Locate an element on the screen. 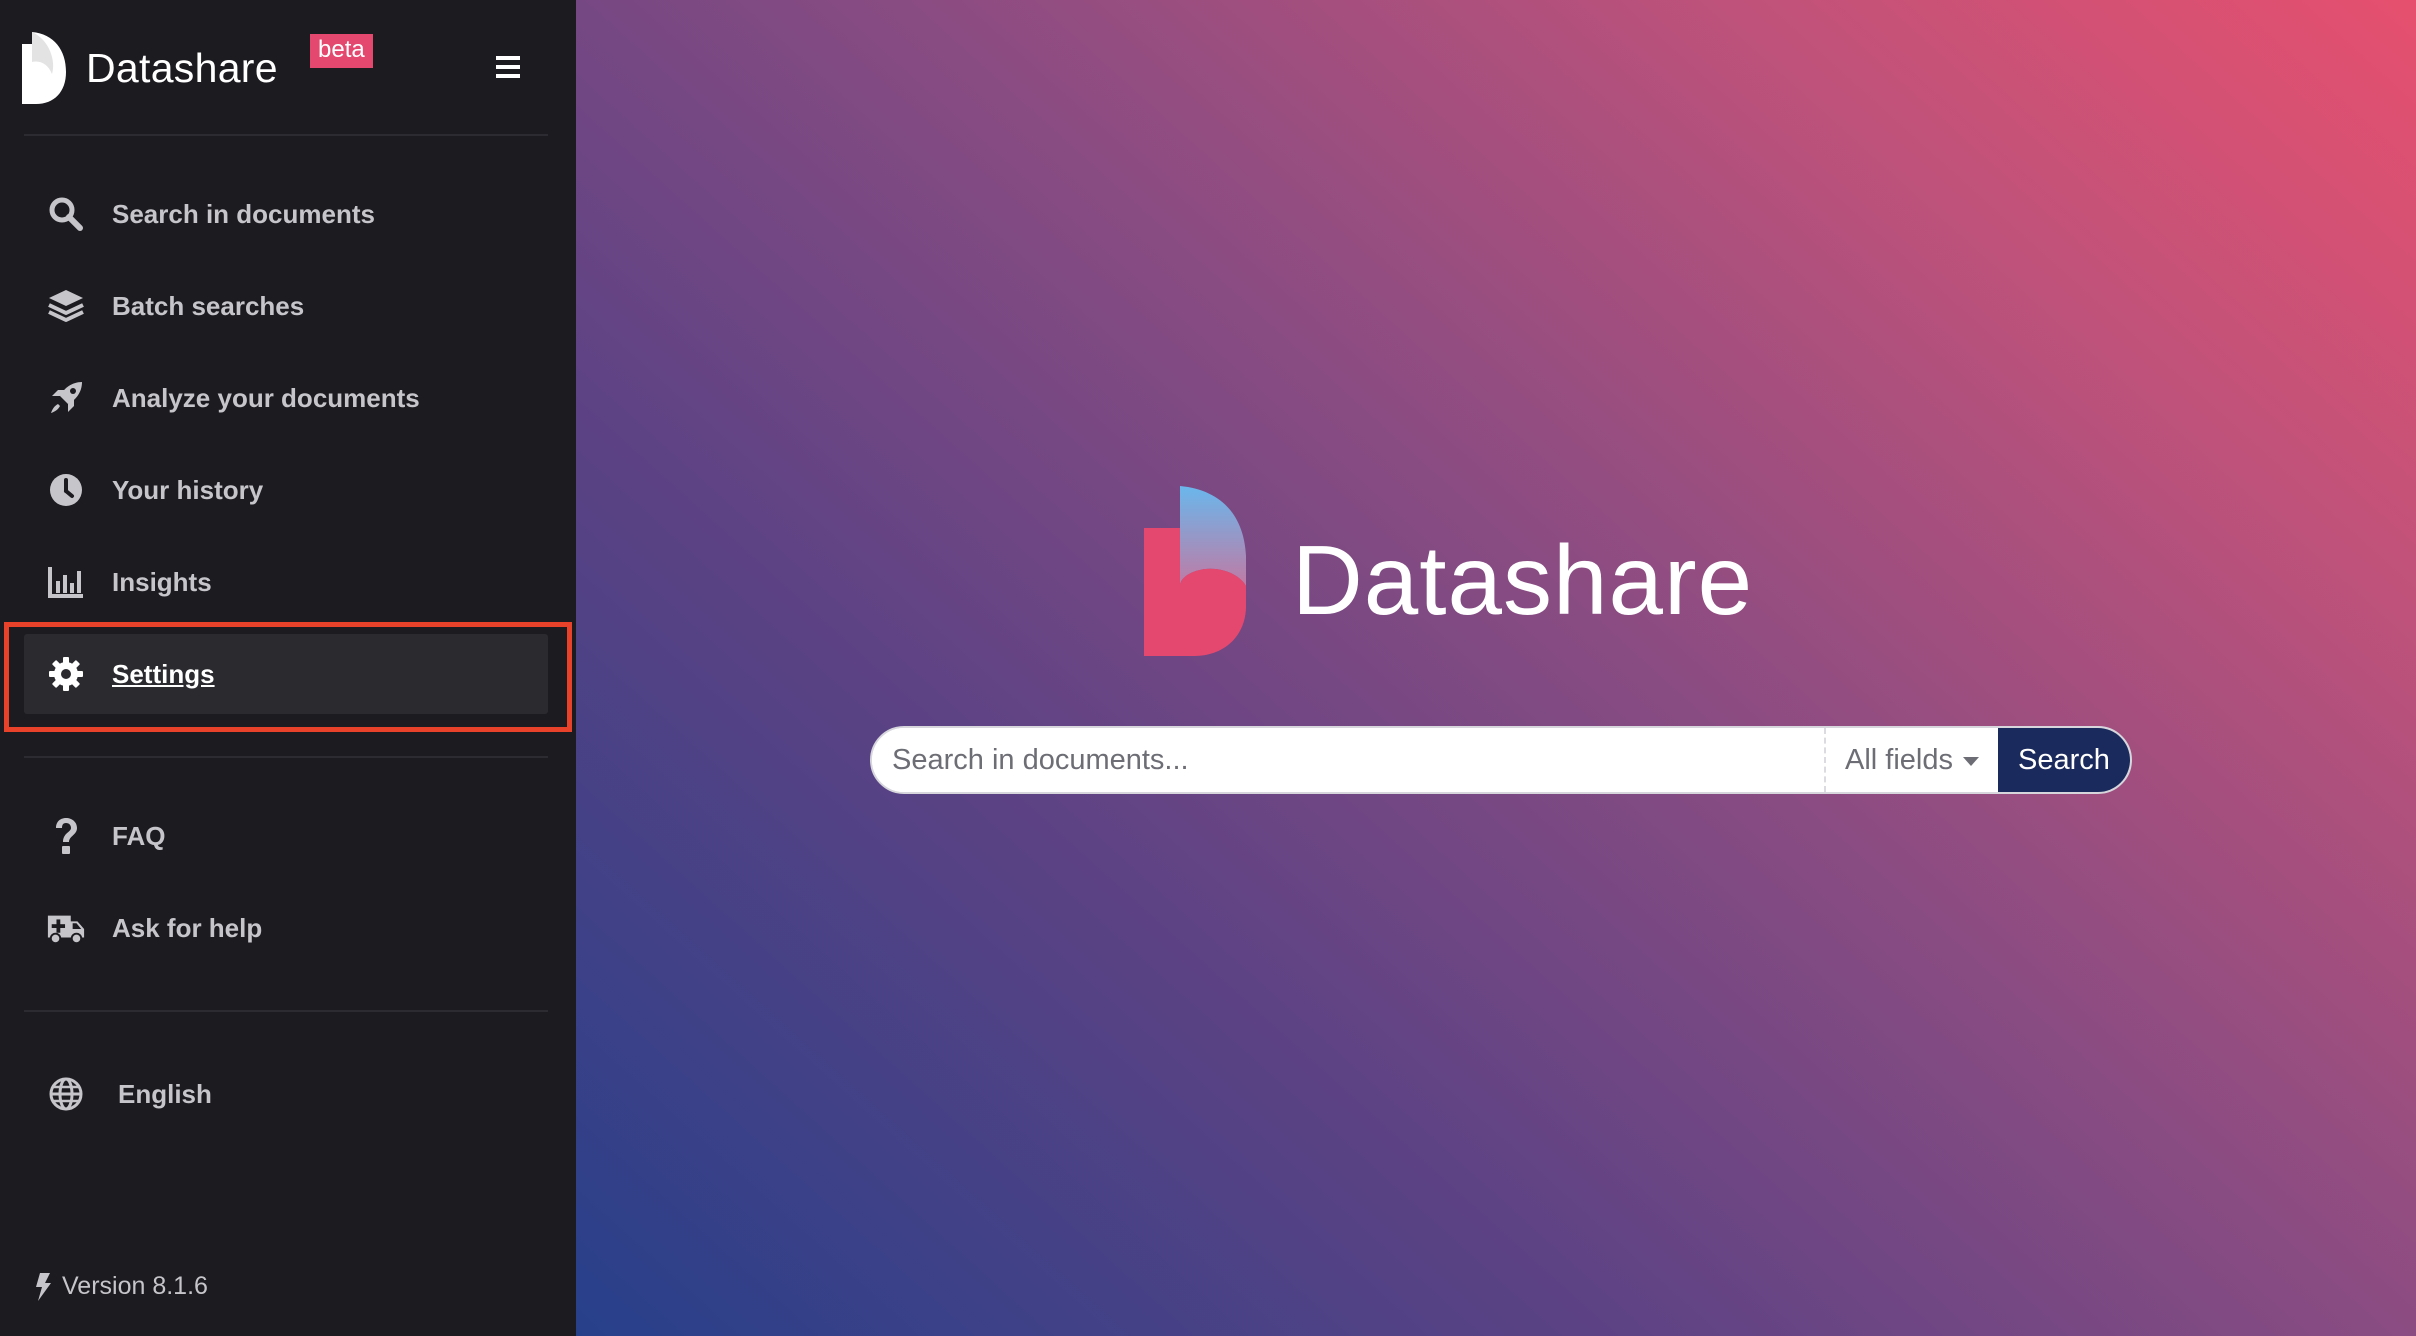  sidebar-item-label: Your history is located at coordinates (188, 489).